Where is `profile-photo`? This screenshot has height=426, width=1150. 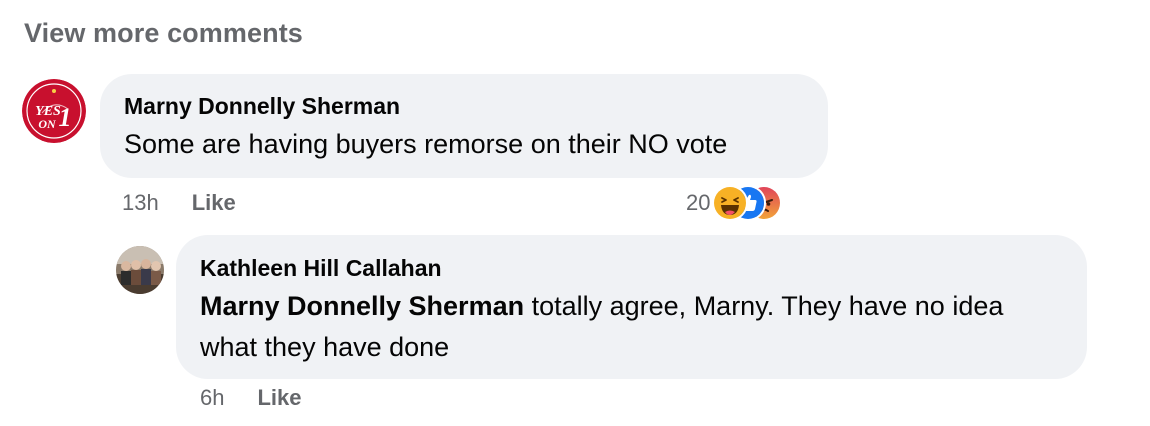
profile-photo is located at coordinates (140, 270).